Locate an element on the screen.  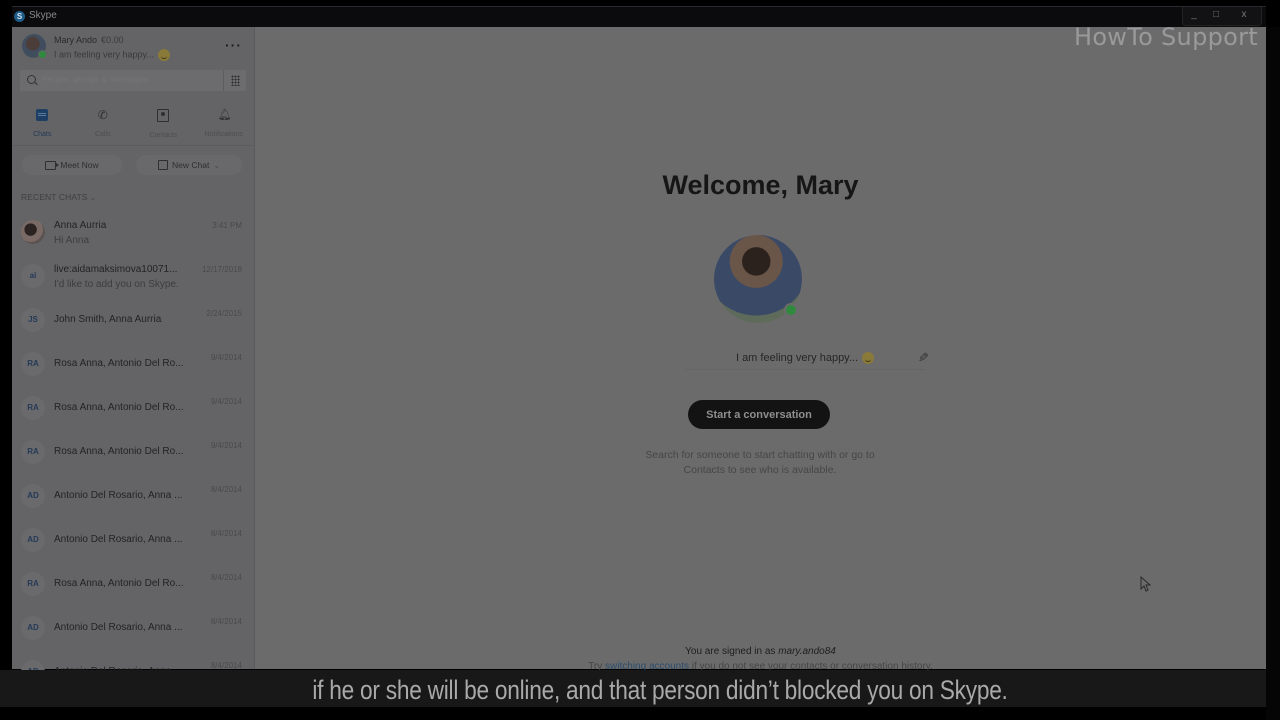
signed-in-username: mary.ando84 is located at coordinates (807, 651).